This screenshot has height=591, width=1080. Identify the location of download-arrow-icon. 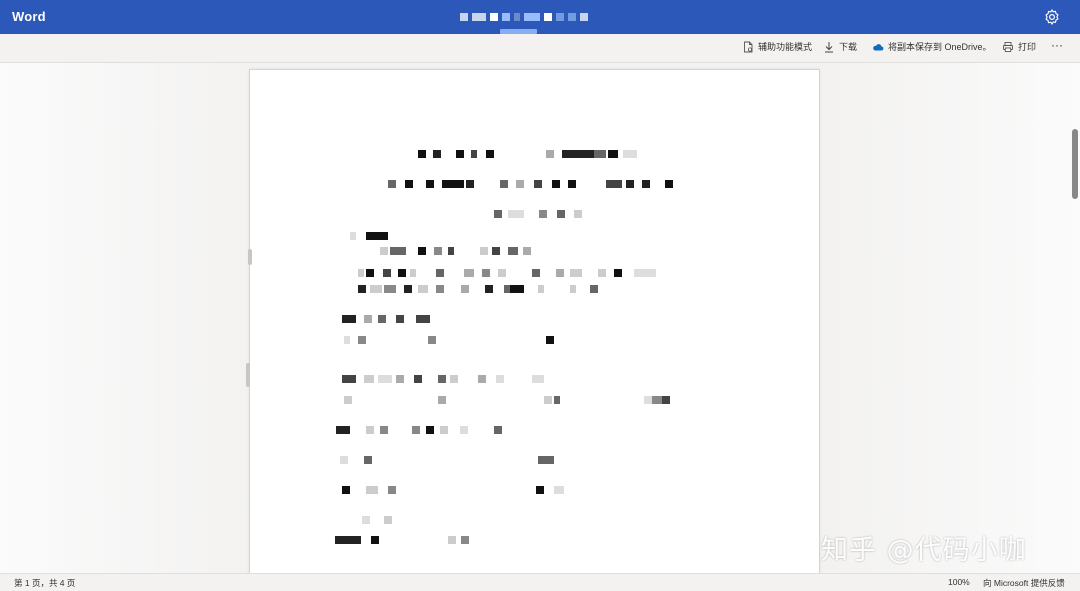
(829, 46).